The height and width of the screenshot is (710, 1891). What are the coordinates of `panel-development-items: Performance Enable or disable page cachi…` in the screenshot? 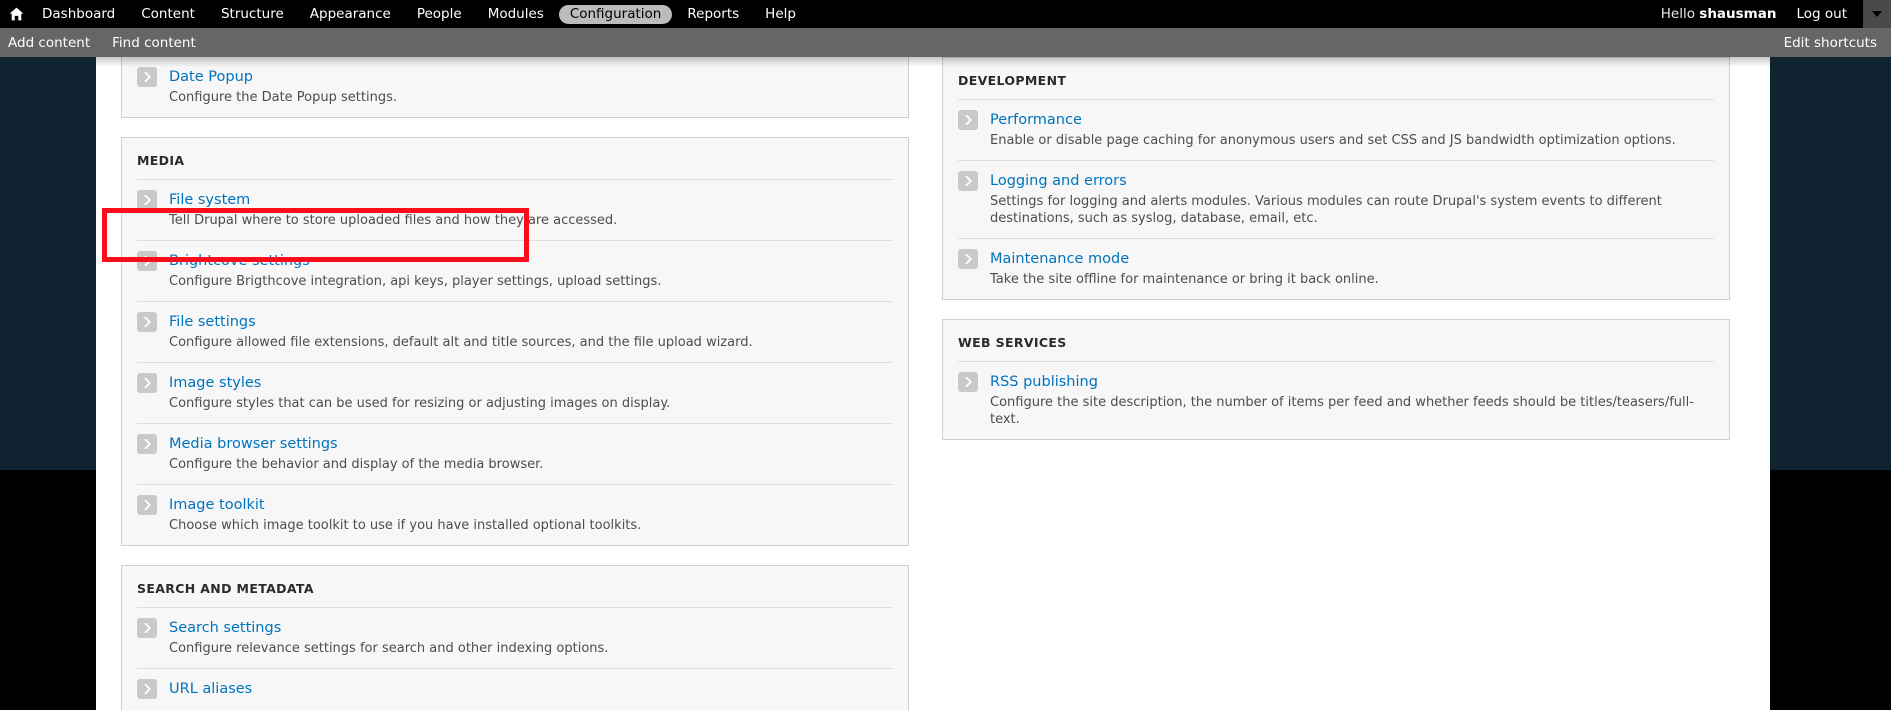 It's located at (1336, 199).